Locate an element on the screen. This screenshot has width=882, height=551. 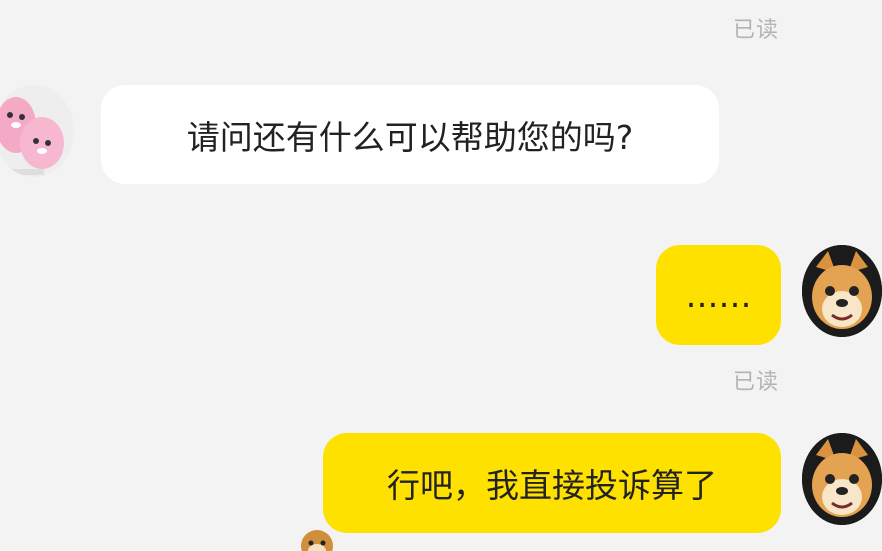
outgoing-message-bubble-2: 行吧，我直接投诉算了 is located at coordinates (552, 483).